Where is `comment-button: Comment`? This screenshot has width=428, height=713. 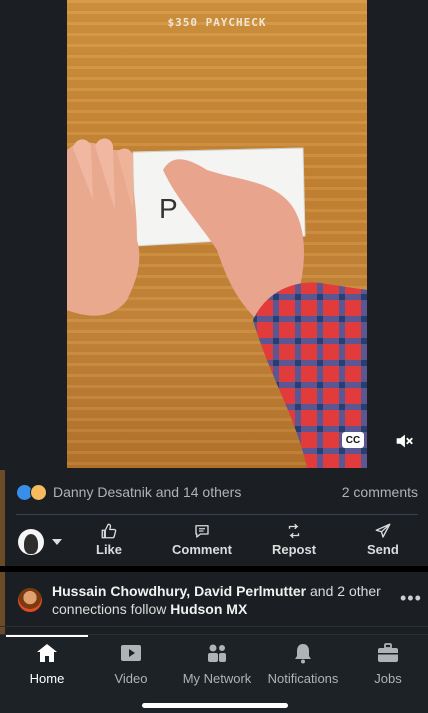 comment-button: Comment is located at coordinates (202, 539).